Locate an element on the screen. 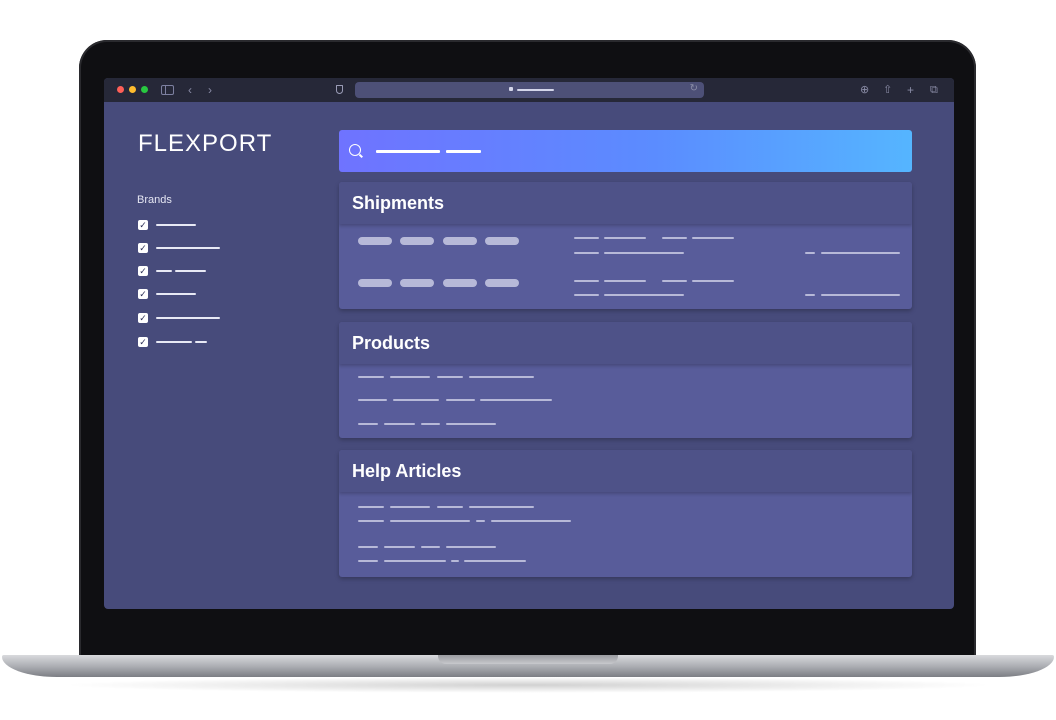 The height and width of the screenshot is (720, 1056). help-articles-title: Help Articles is located at coordinates (625, 471).